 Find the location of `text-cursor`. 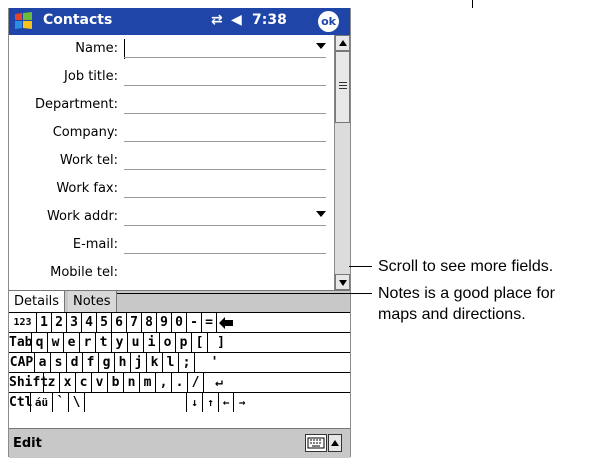

text-cursor is located at coordinates (124, 49).